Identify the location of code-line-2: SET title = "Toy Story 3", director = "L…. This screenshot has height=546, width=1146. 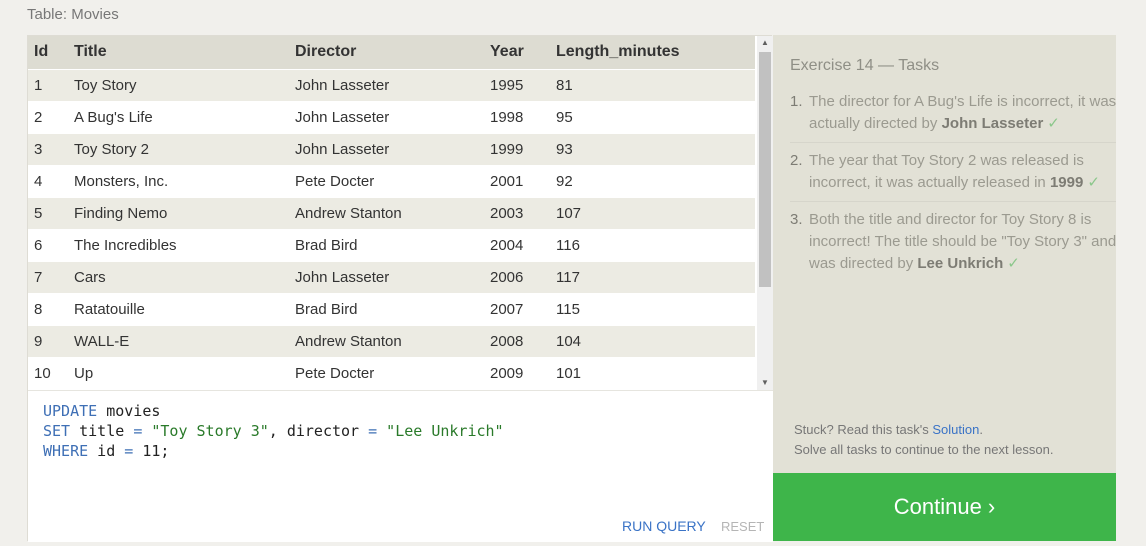
(408, 431).